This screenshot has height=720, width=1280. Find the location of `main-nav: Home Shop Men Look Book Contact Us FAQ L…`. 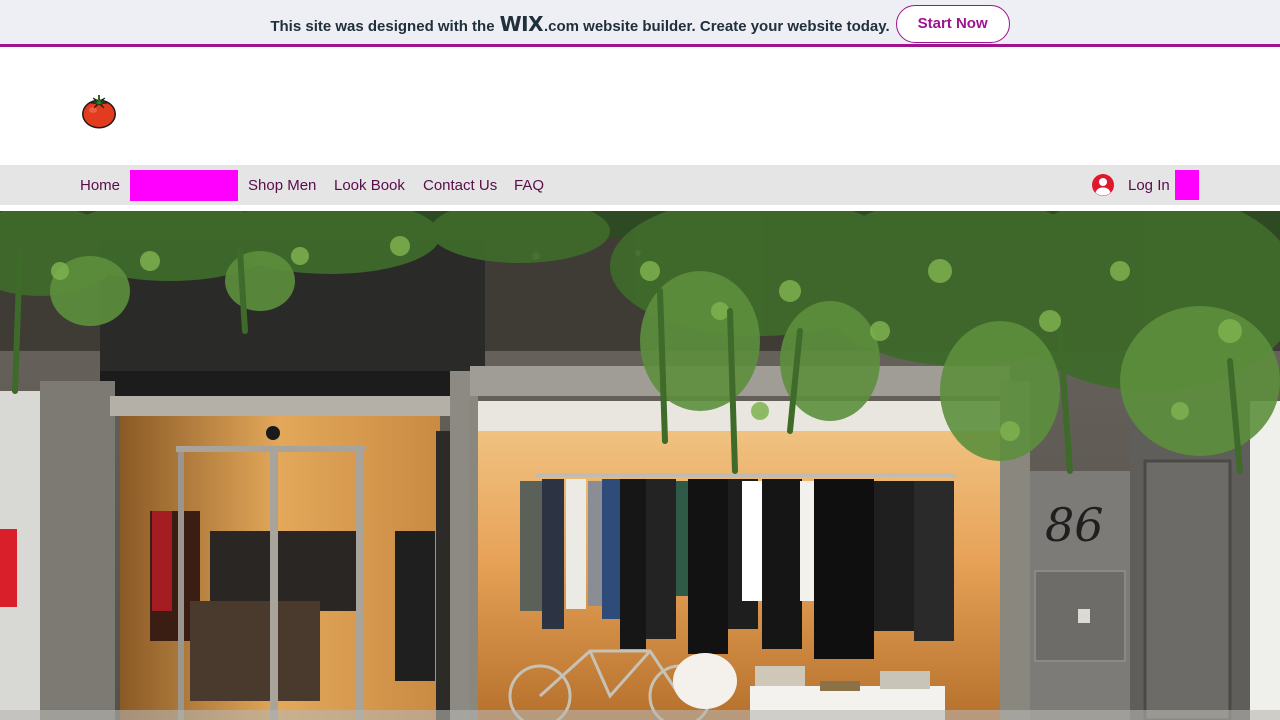

main-nav: Home Shop Men Look Book Contact Us FAQ L… is located at coordinates (640, 185).